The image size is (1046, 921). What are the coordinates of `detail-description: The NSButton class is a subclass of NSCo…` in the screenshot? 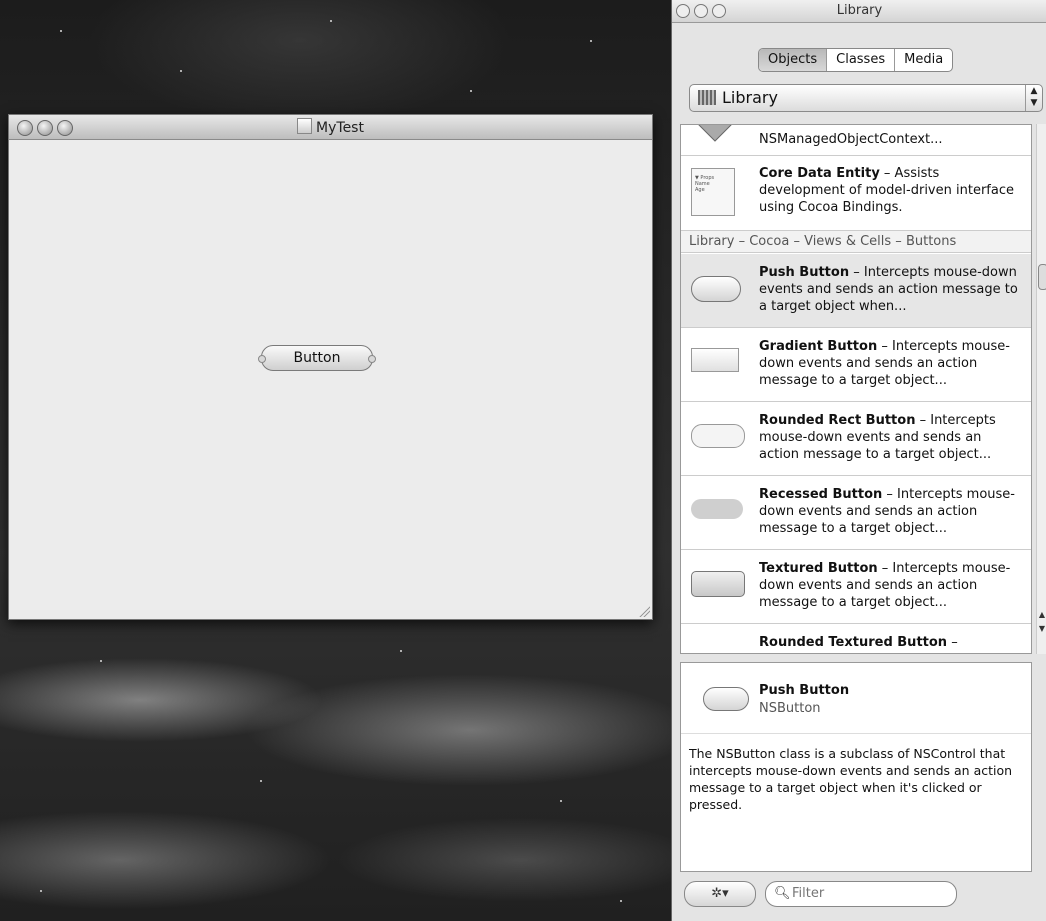 It's located at (851, 779).